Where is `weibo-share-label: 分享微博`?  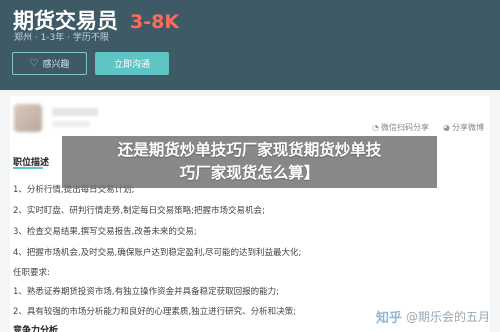 weibo-share-label: 分享微博 is located at coordinates (468, 127).